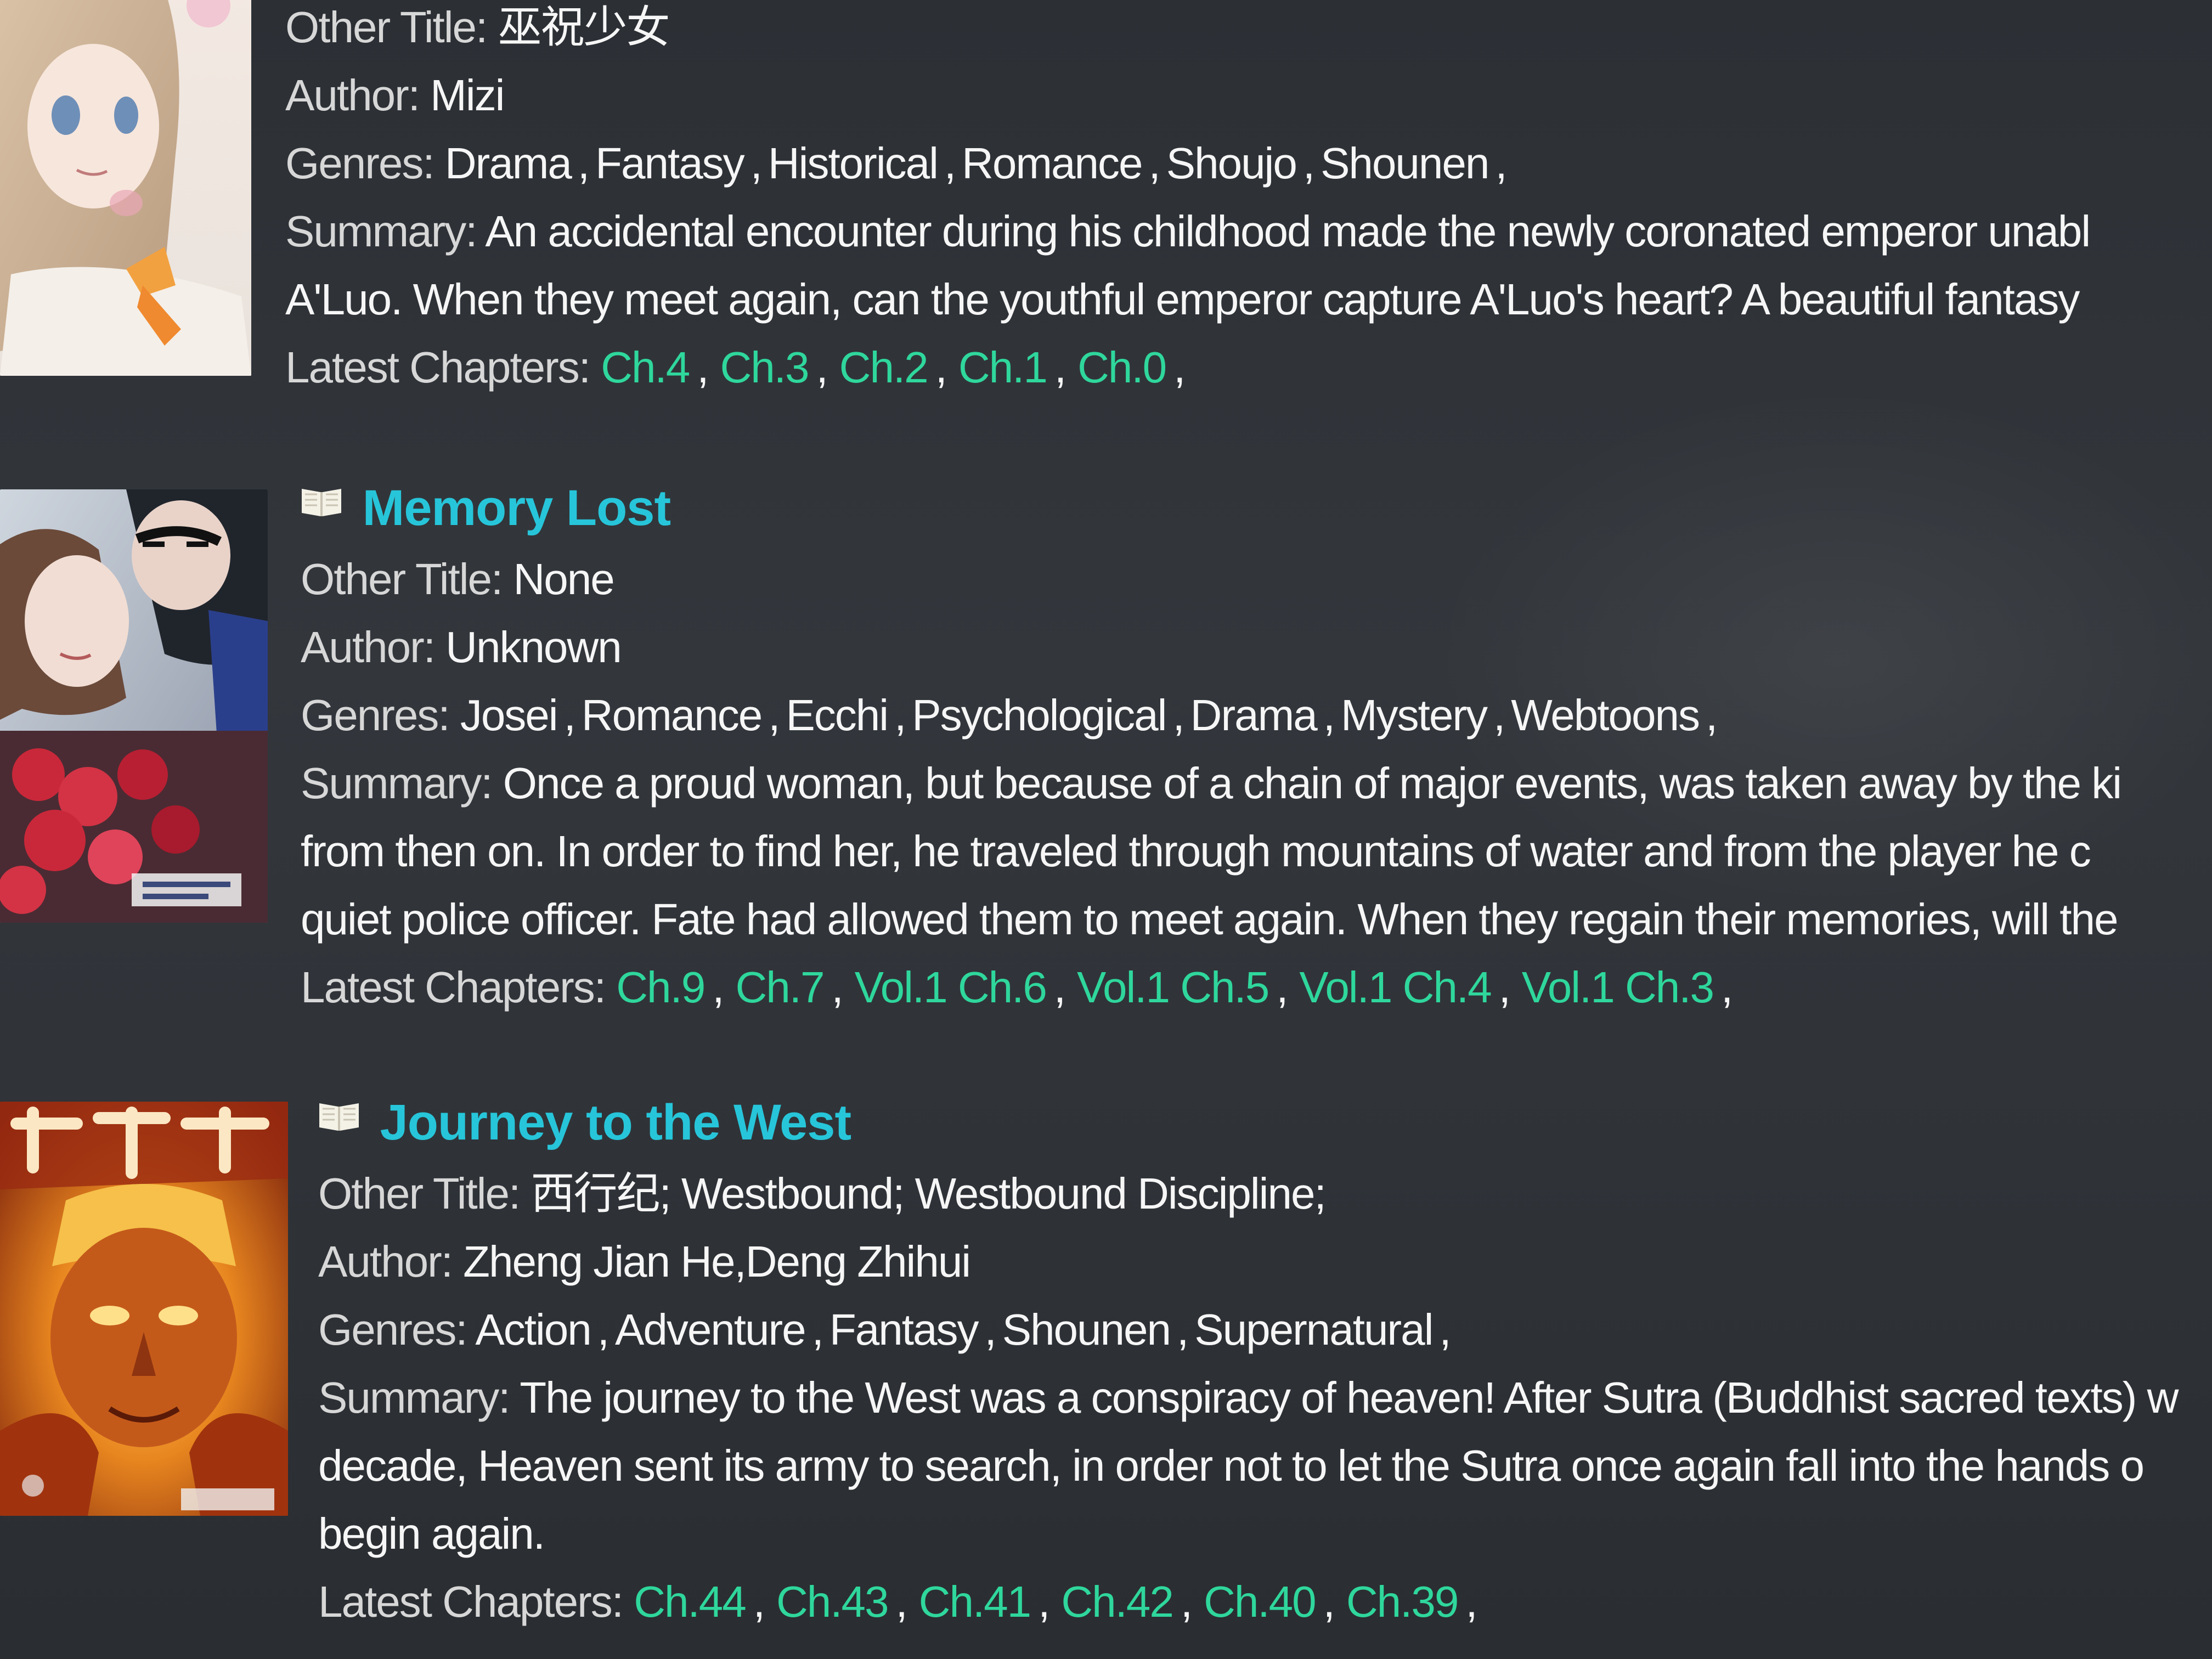  I want to click on genre-link: Action, so click(533, 1329).